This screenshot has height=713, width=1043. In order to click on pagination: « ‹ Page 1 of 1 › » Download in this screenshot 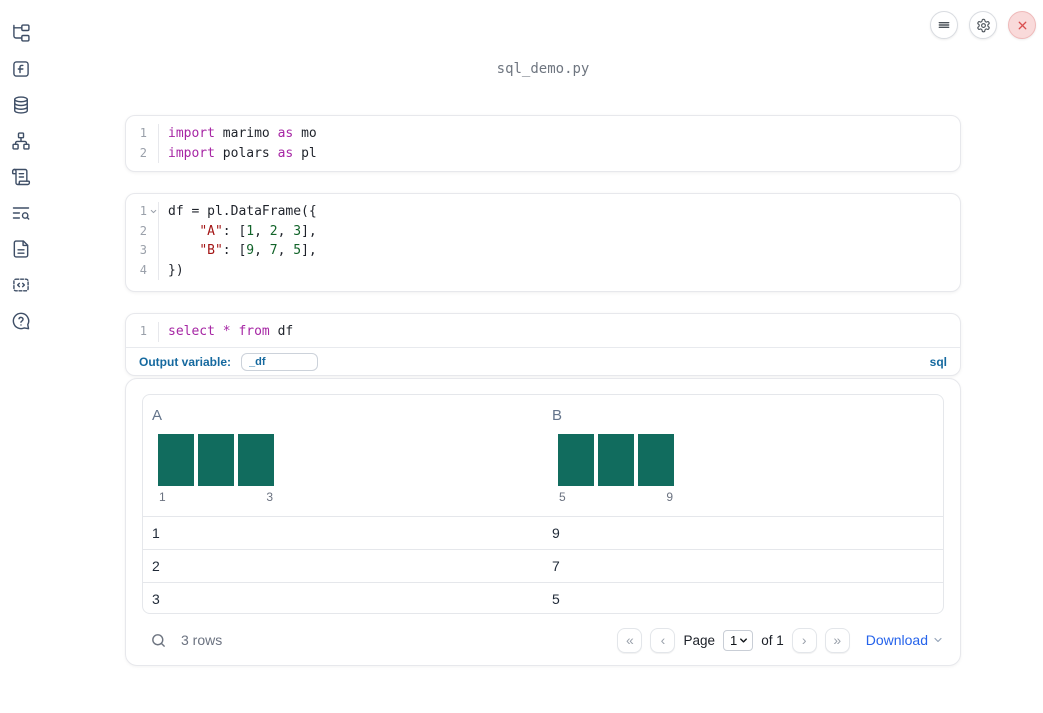, I will do `click(780, 640)`.